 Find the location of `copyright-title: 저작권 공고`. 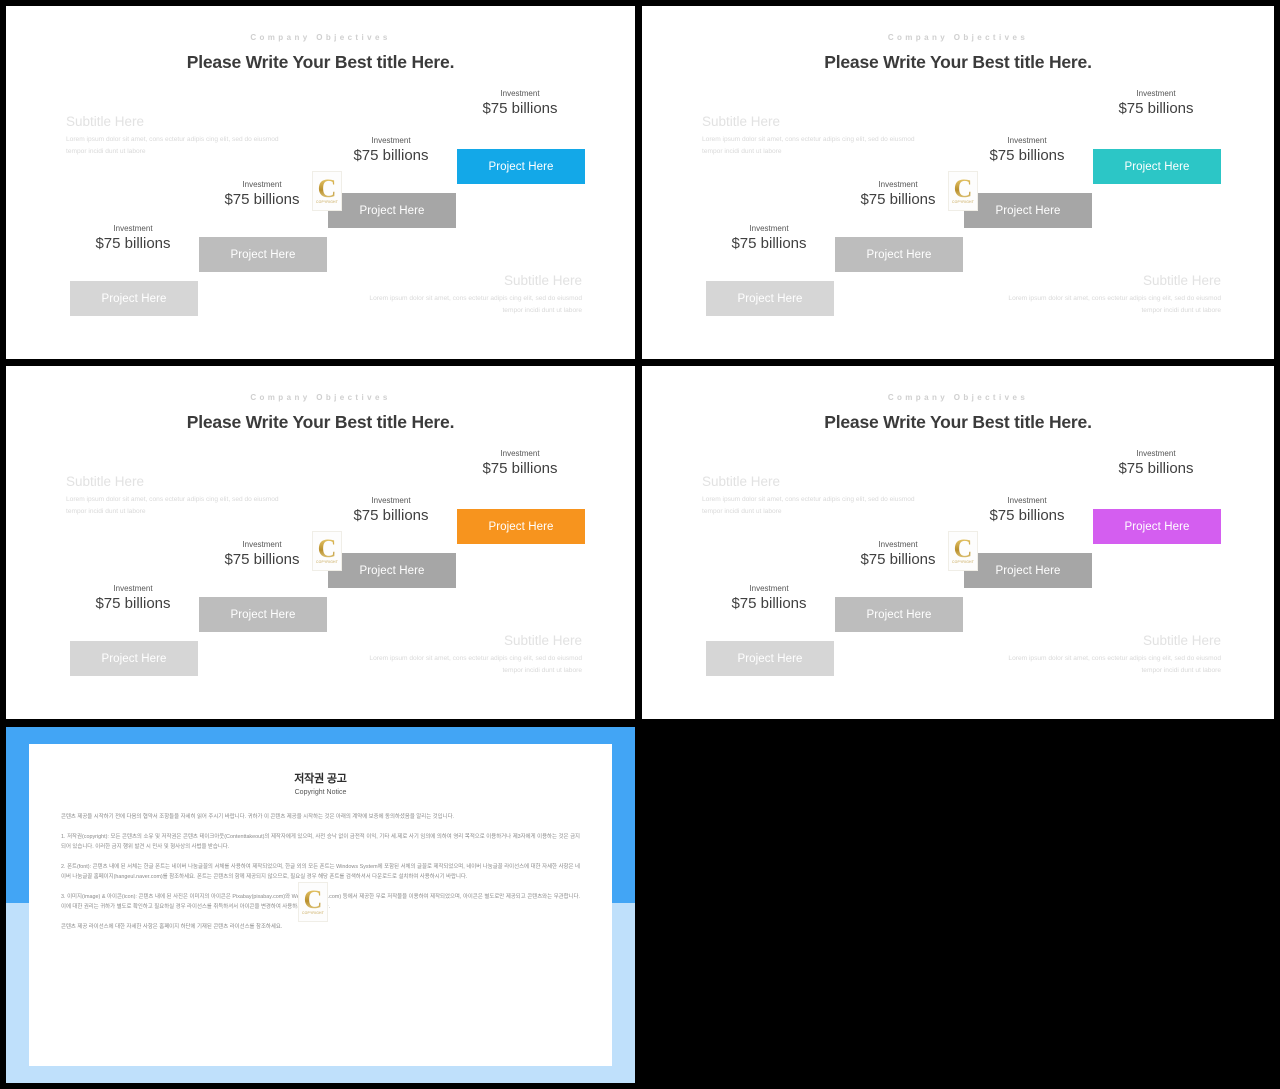

copyright-title: 저작권 공고 is located at coordinates (320, 779).